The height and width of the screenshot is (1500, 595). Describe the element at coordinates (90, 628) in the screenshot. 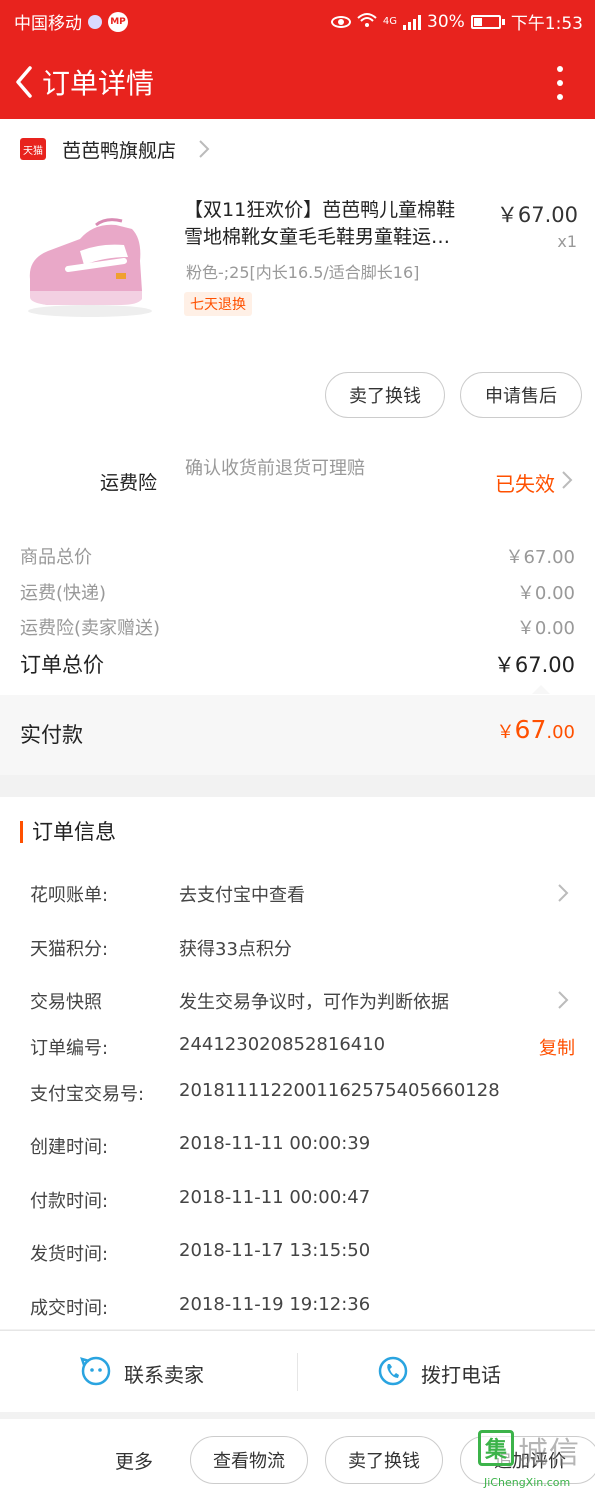

I see `fee-label: 运费险(卖家赠送)` at that location.